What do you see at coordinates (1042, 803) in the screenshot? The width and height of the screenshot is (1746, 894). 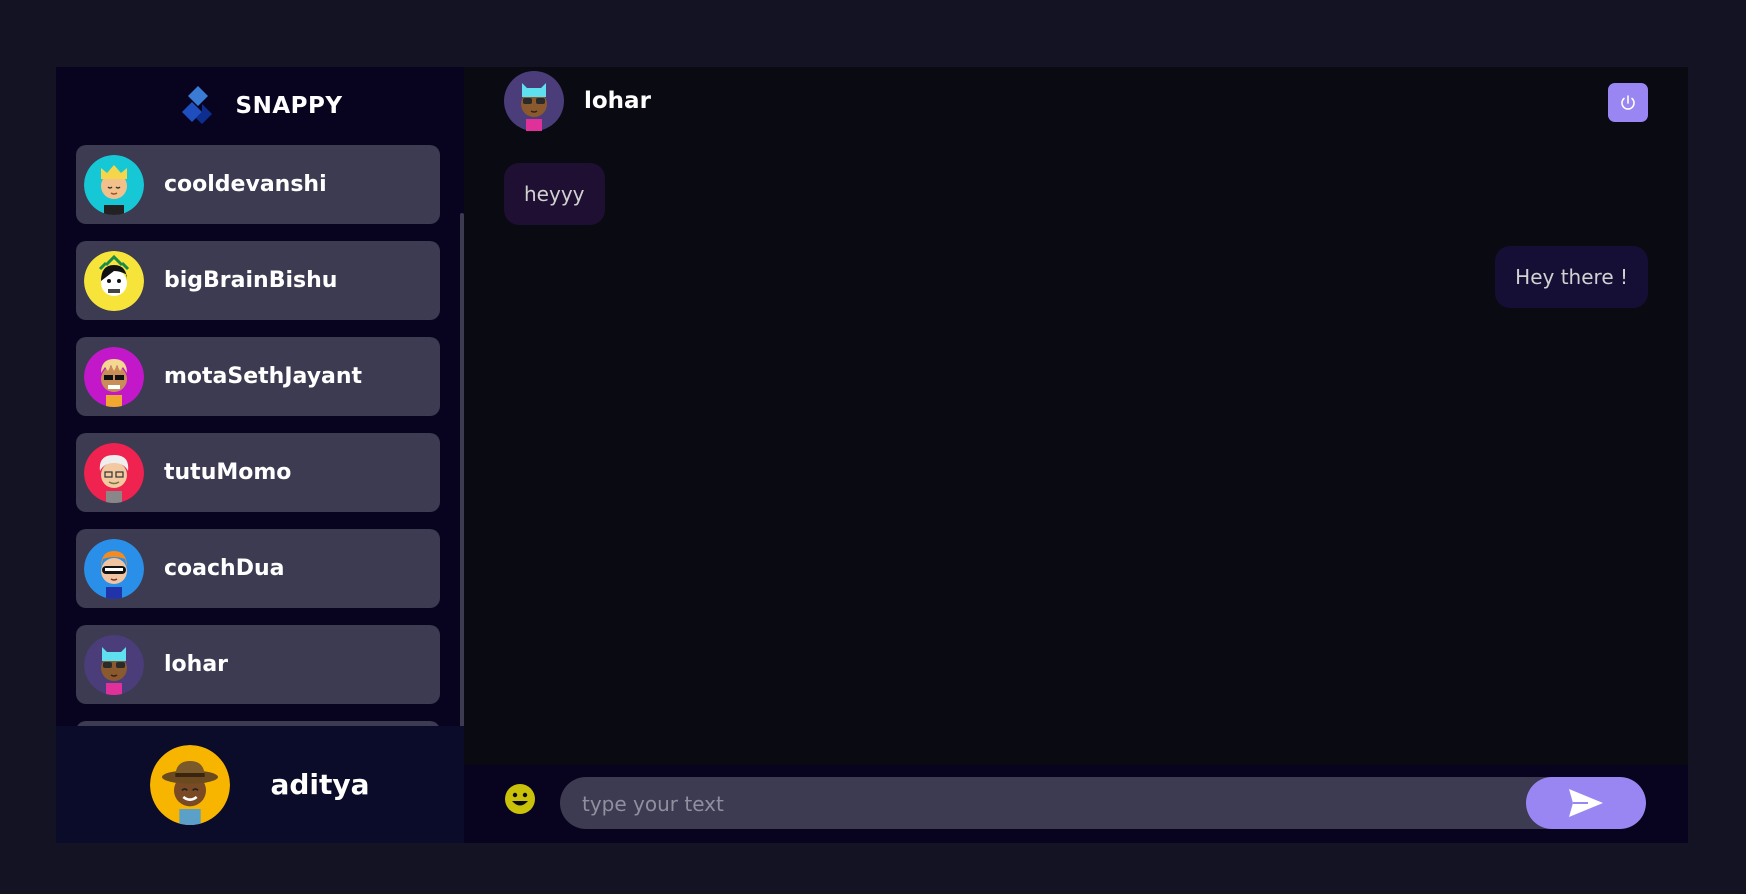 I see `message-input` at bounding box center [1042, 803].